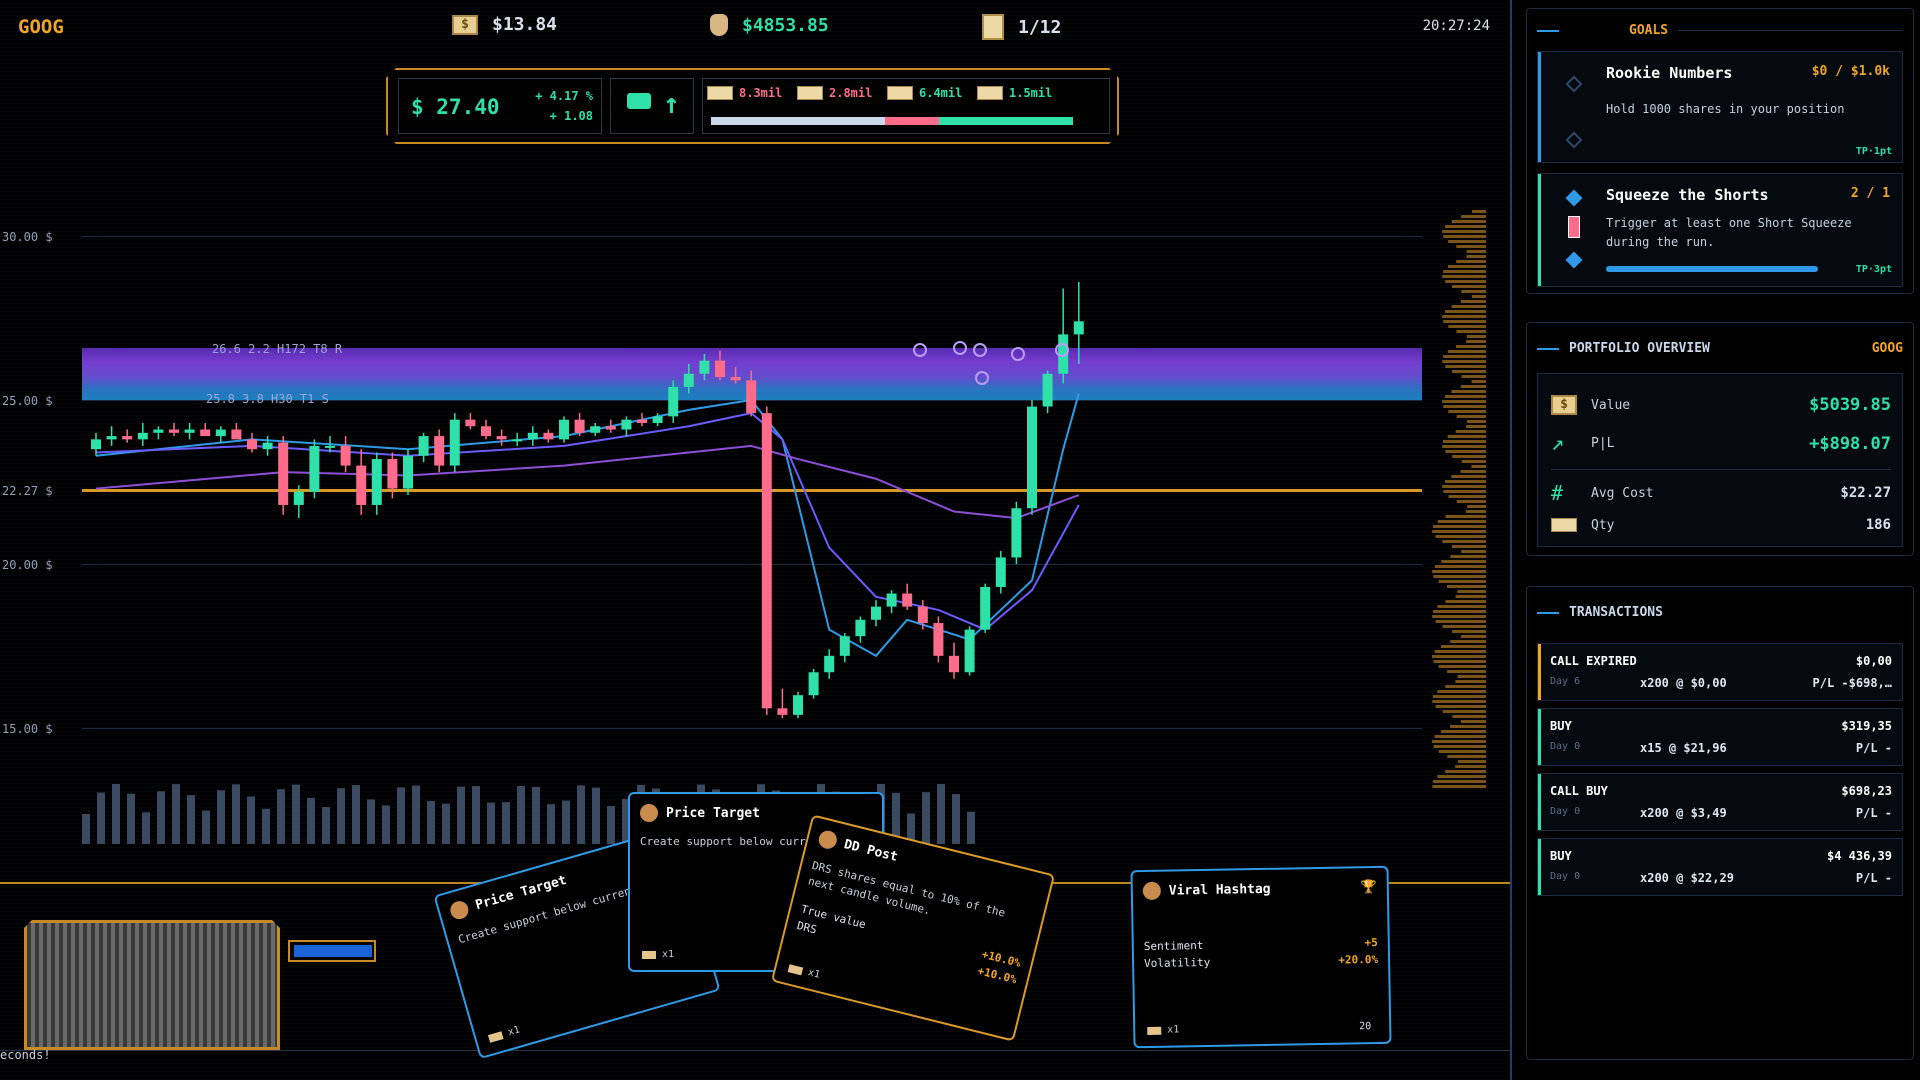 The image size is (1920, 1080). Describe the element at coordinates (1720, 348) in the screenshot. I see `portfolio-header: PORTFOLIO OVERVIEW GOOG` at that location.